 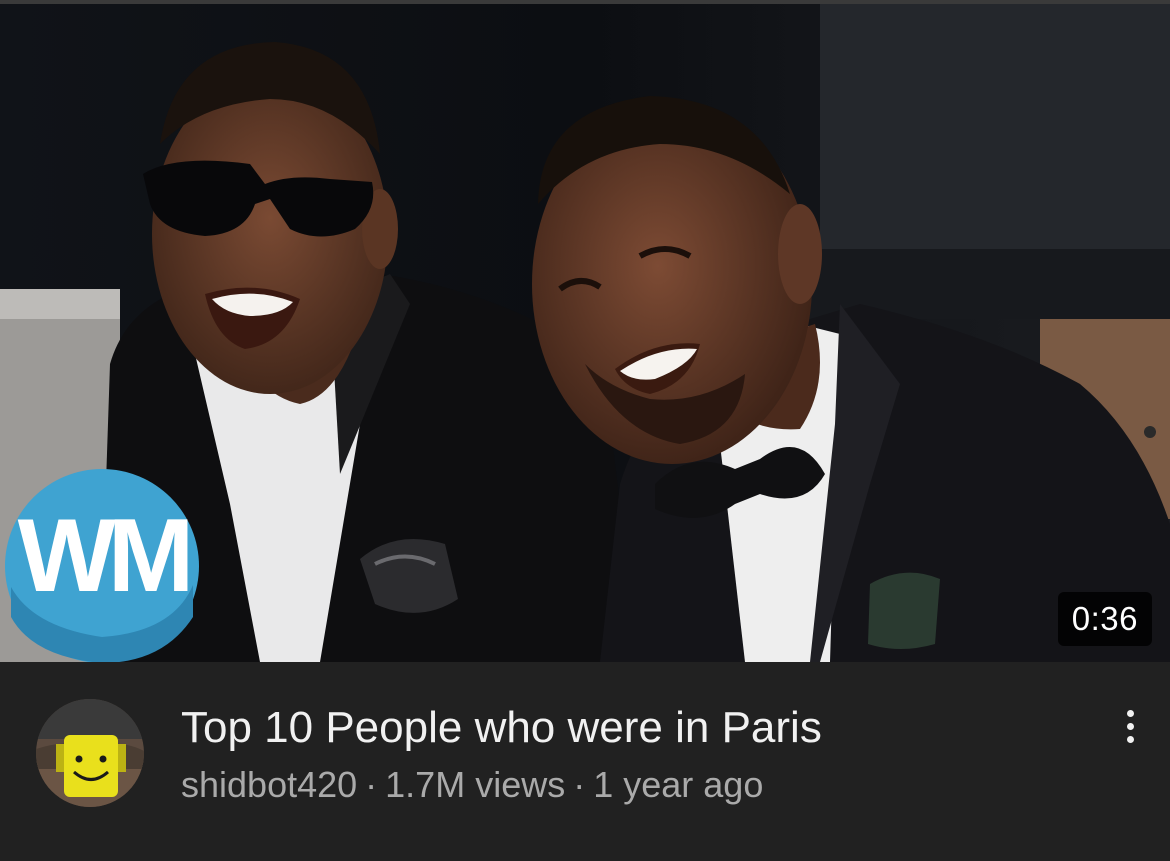 I want to click on duration-badge: 0:36, so click(x=1104, y=619).